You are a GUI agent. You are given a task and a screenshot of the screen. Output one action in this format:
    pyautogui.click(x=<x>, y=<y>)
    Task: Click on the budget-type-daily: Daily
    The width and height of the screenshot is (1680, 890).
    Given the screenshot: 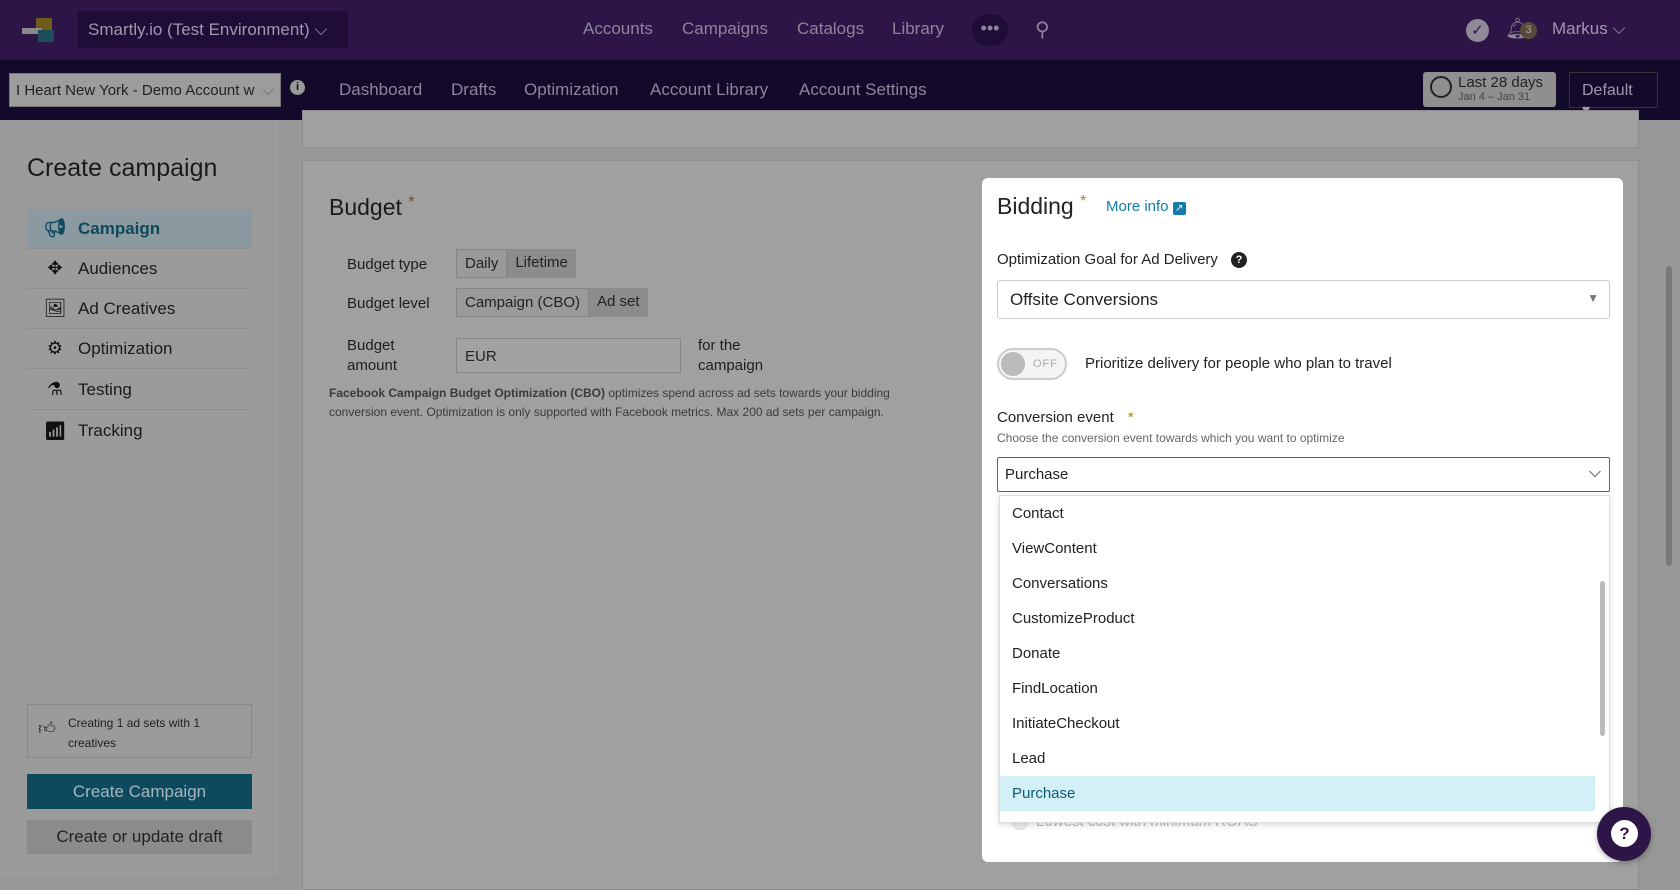 What is the action you would take?
    pyautogui.click(x=482, y=263)
    